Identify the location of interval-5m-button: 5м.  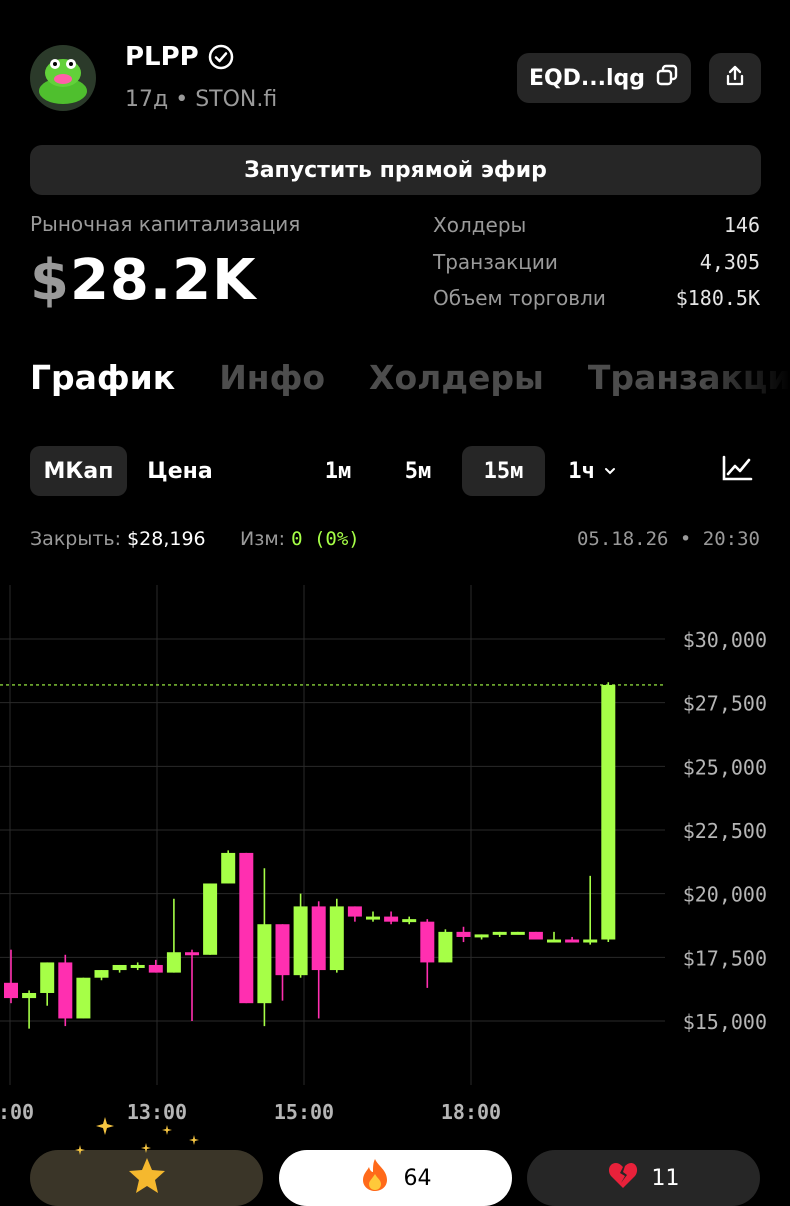
(418, 471).